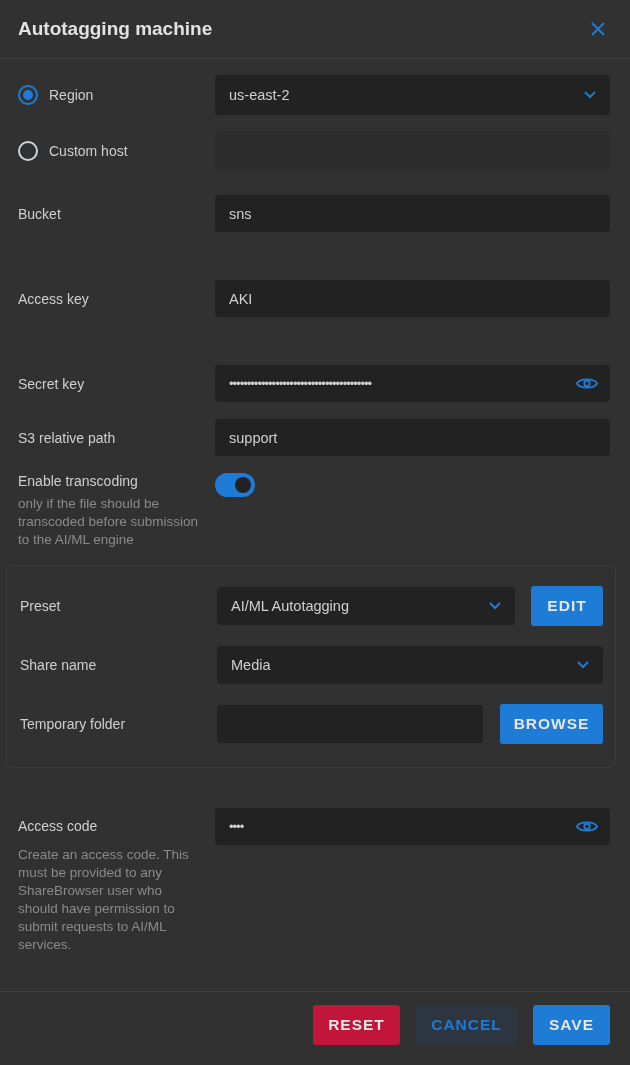 The image size is (630, 1065). What do you see at coordinates (412, 95) in the screenshot?
I see `region-select: us-east-2` at bounding box center [412, 95].